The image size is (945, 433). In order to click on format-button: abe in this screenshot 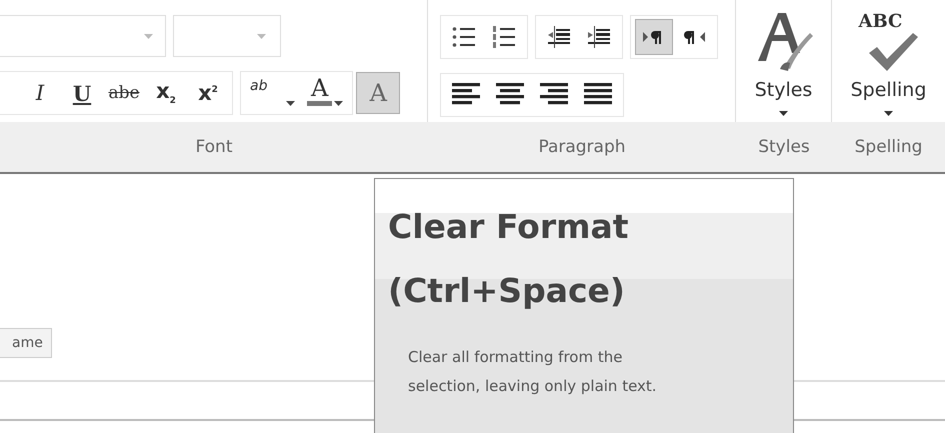, I will do `click(124, 93)`.